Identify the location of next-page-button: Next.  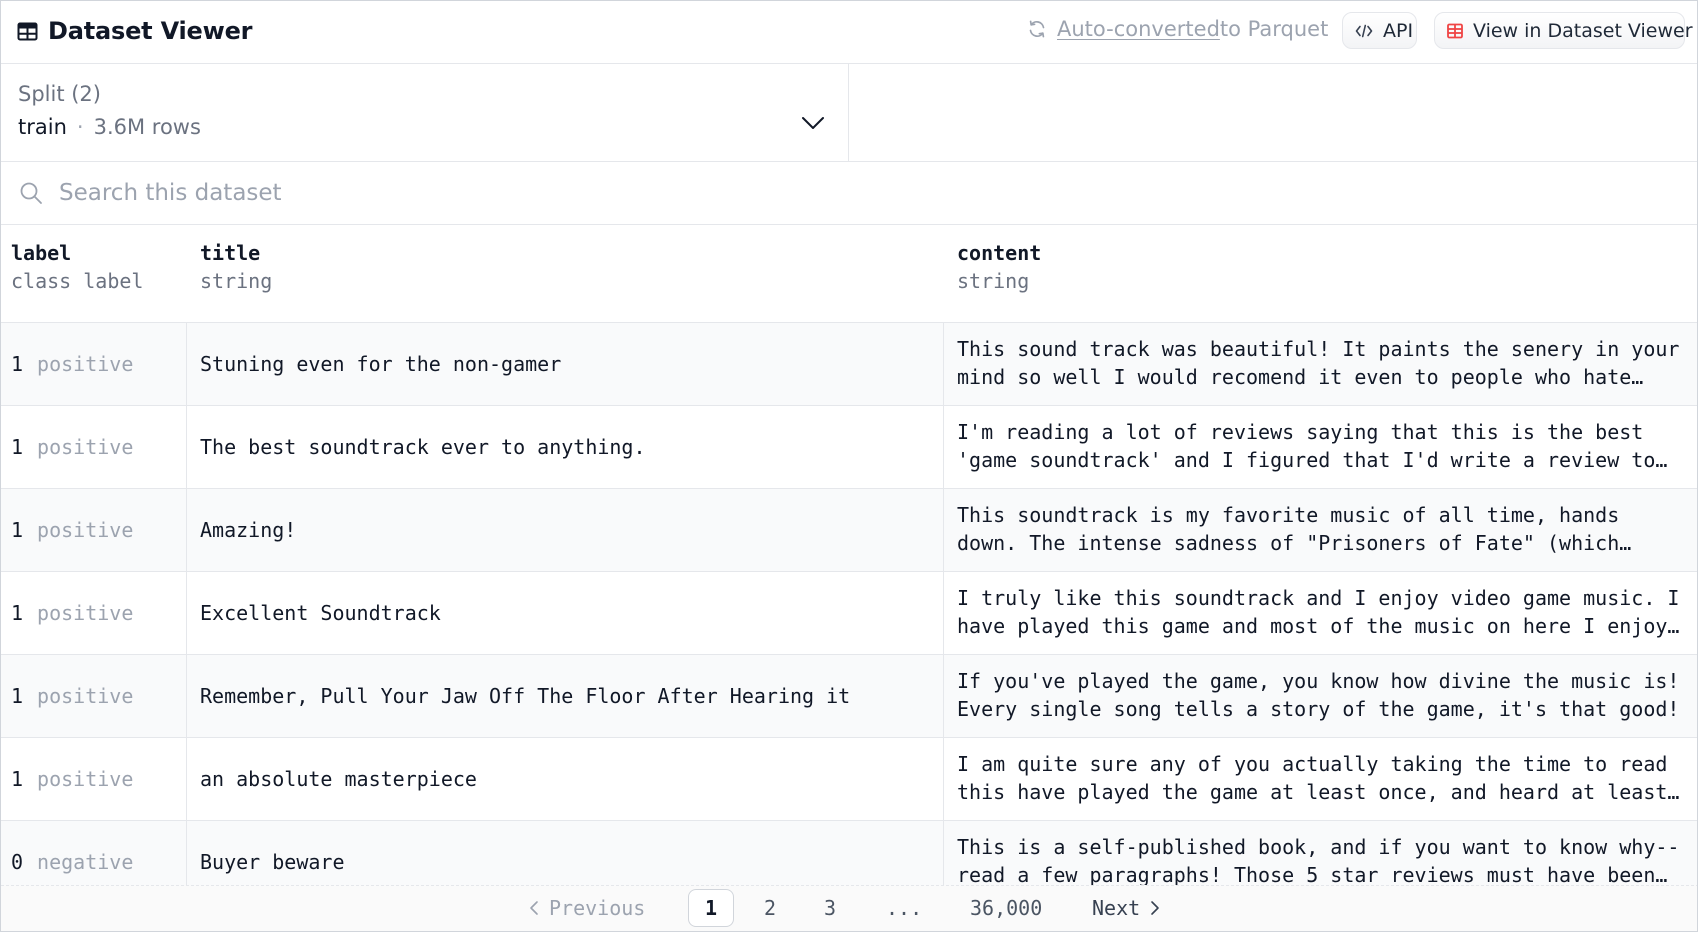
(1126, 908).